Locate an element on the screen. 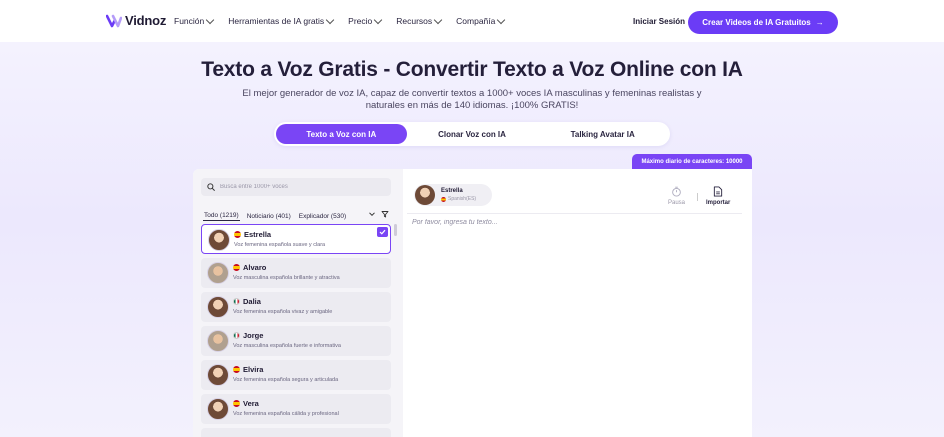  create-video-button: Crear Videos de IA Gratuitos → is located at coordinates (763, 22).